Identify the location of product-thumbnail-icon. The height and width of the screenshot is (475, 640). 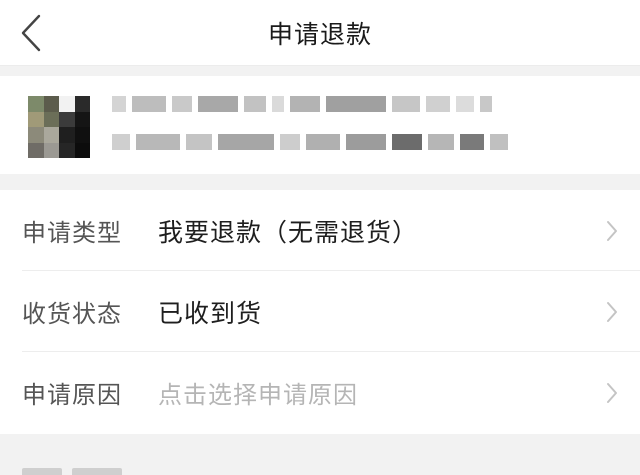
(59, 127).